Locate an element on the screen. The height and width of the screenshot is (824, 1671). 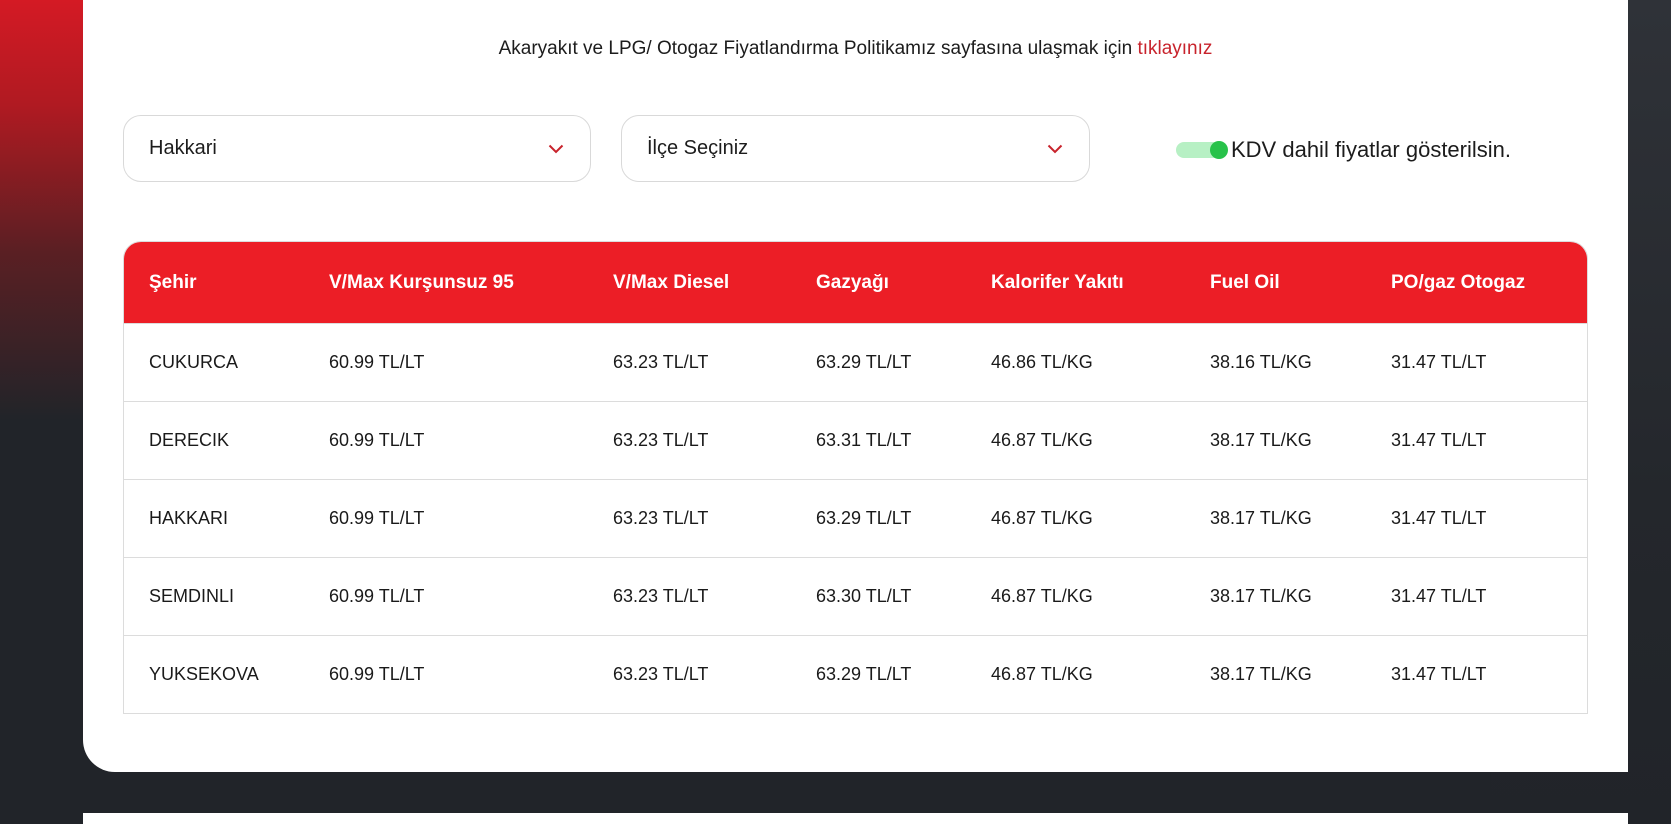
header-heating-fuel: Kalorifer Yakıtı is located at coordinates (1057, 282).